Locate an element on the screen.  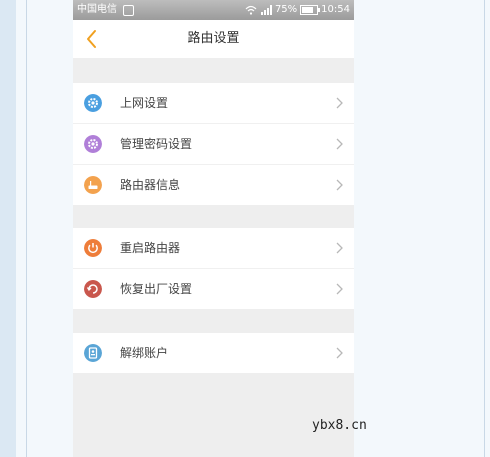
carrier-label: 中国电信 is located at coordinates (97, 9).